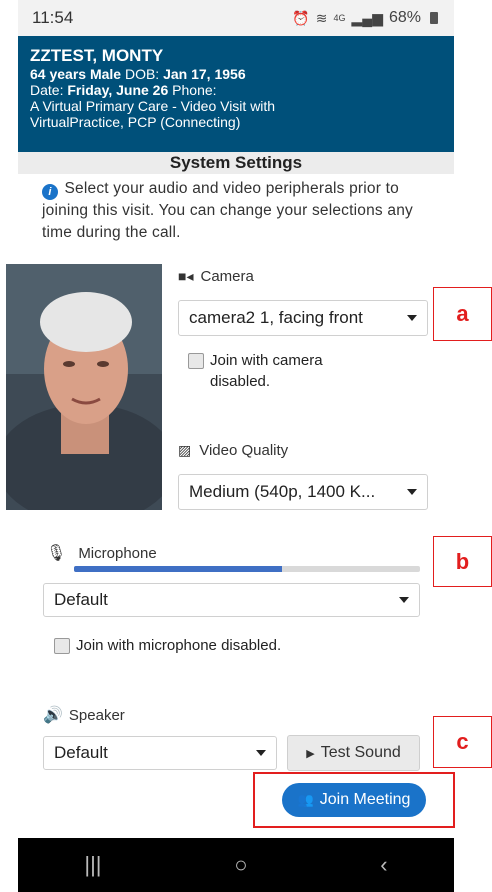  Describe the element at coordinates (92, 865) in the screenshot. I see `recent-apps-icon: |||` at that location.